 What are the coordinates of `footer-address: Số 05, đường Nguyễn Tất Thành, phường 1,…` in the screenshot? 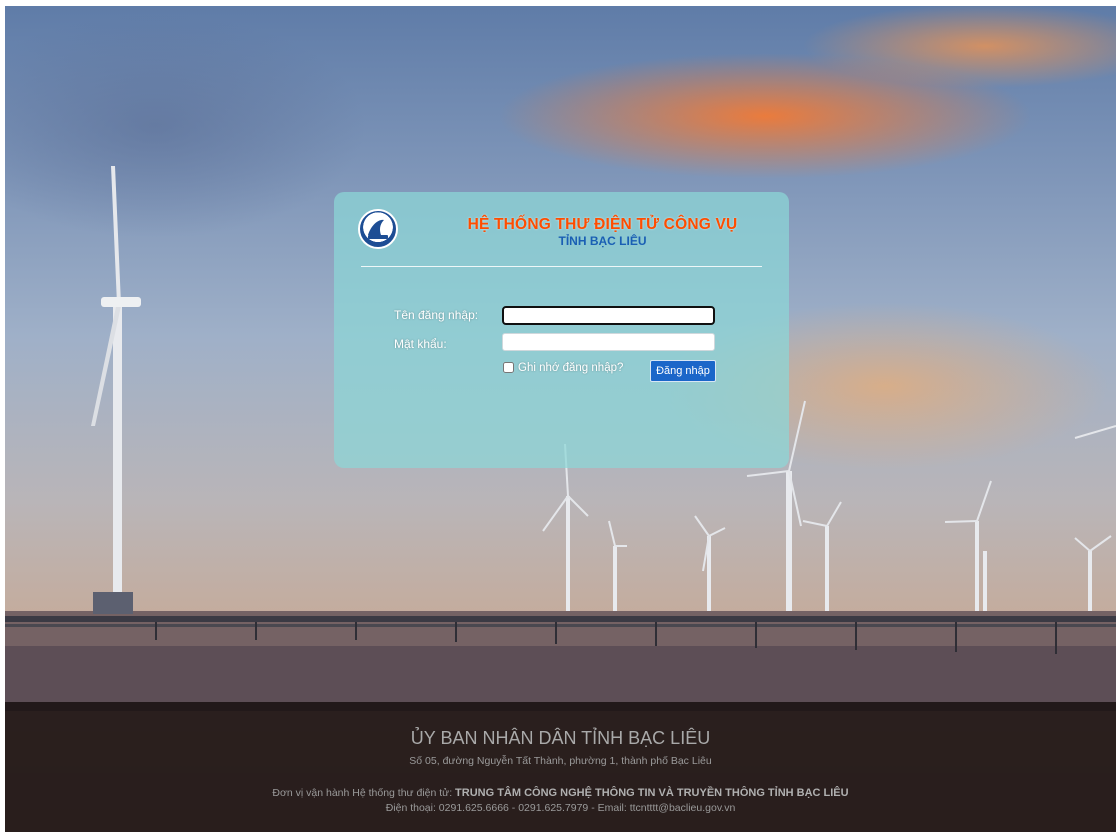 It's located at (560, 761).